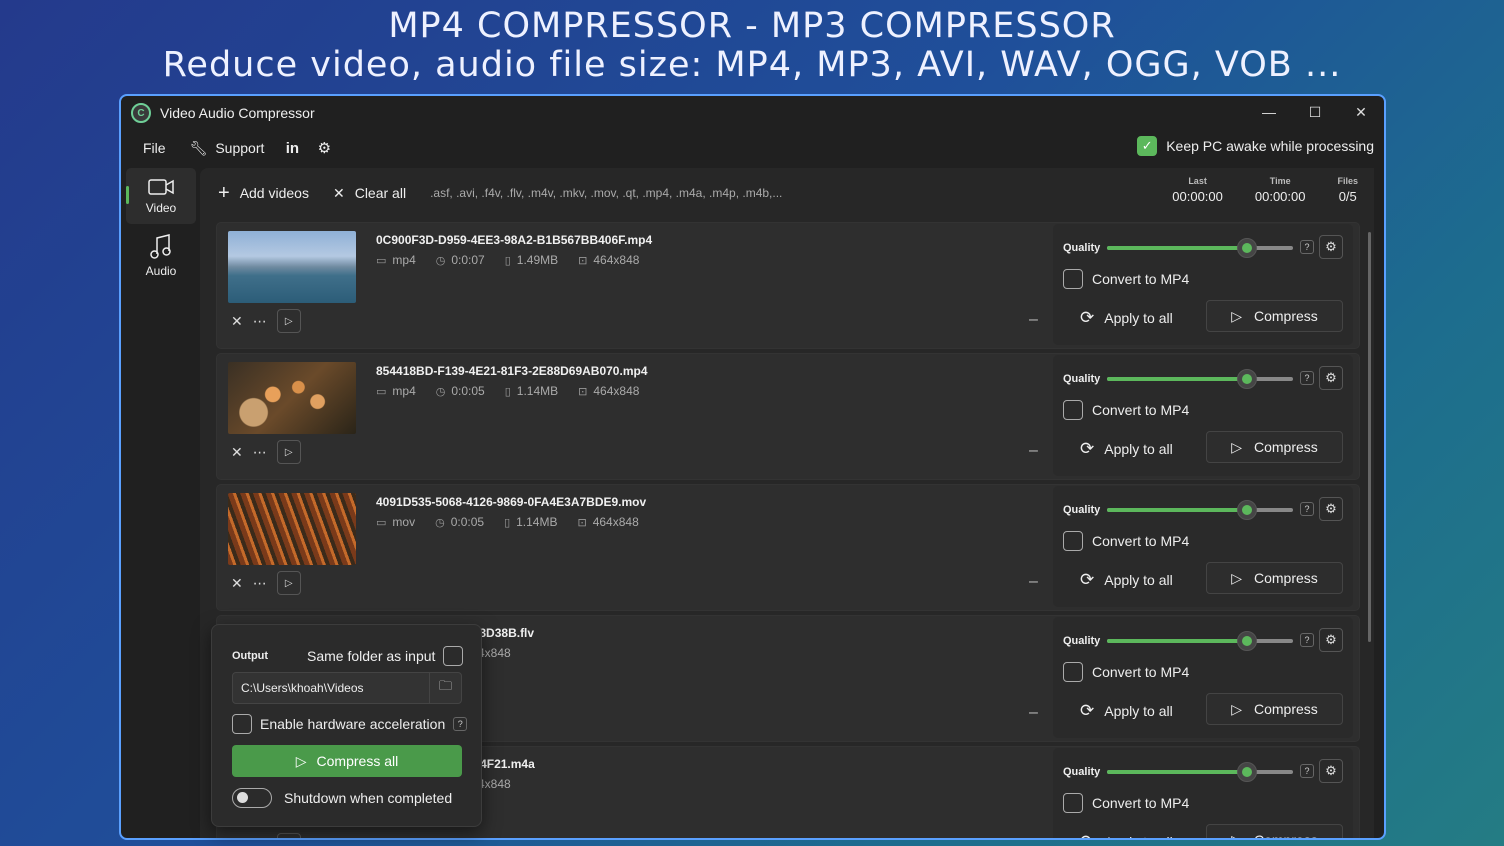 The height and width of the screenshot is (846, 1504). What do you see at coordinates (242, 724) in the screenshot?
I see `hw-accel-checkbox` at bounding box center [242, 724].